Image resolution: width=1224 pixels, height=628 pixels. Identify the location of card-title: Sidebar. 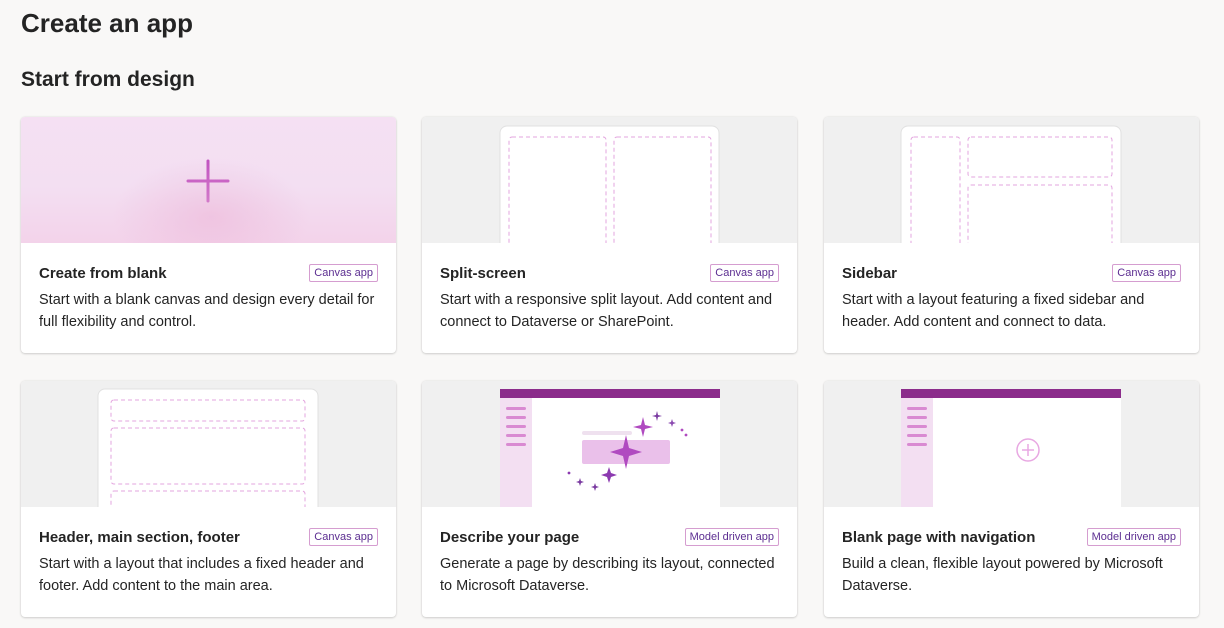
(870, 273).